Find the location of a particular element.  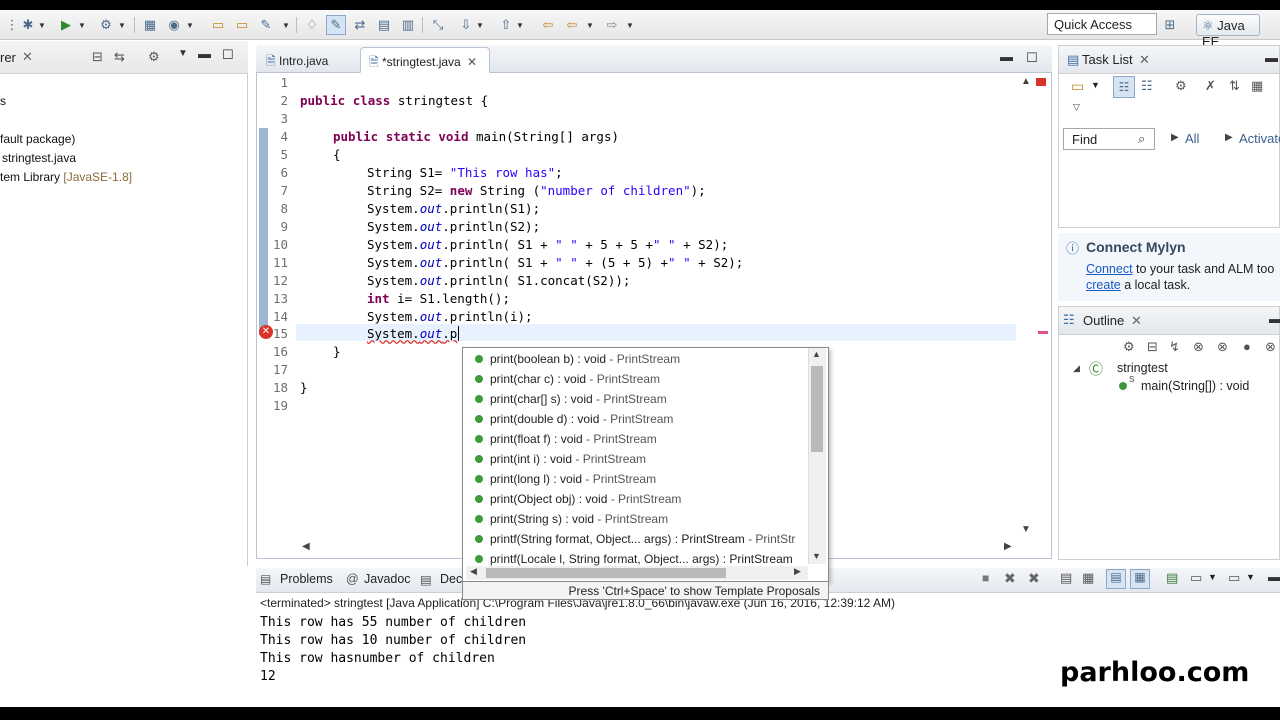

assist-item: print(long l) : void - PrintStream is located at coordinates (636, 479).